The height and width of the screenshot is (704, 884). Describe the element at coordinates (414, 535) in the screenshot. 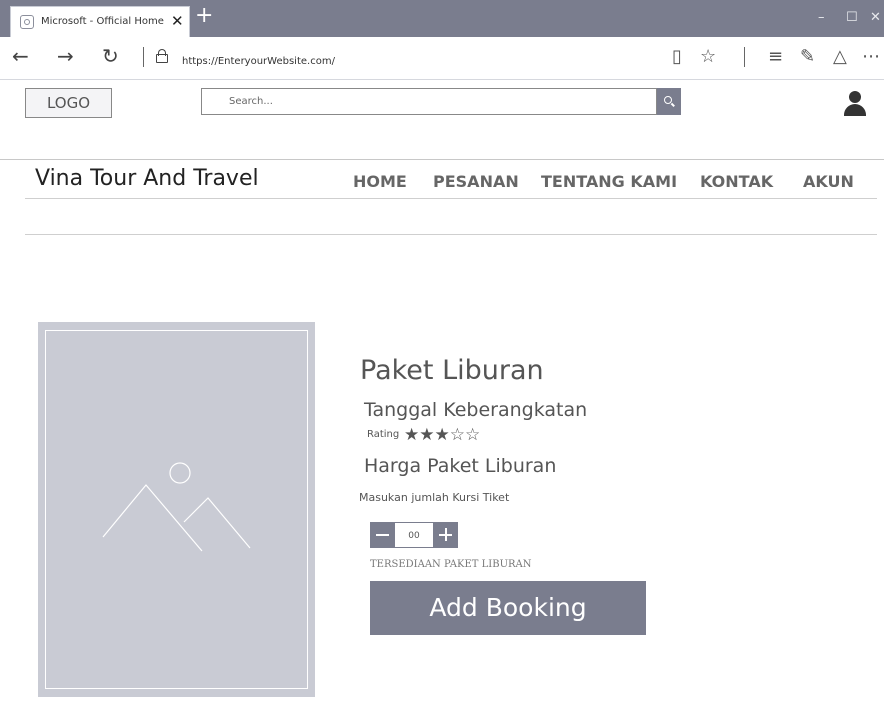

I see `quantity-input: 00` at that location.